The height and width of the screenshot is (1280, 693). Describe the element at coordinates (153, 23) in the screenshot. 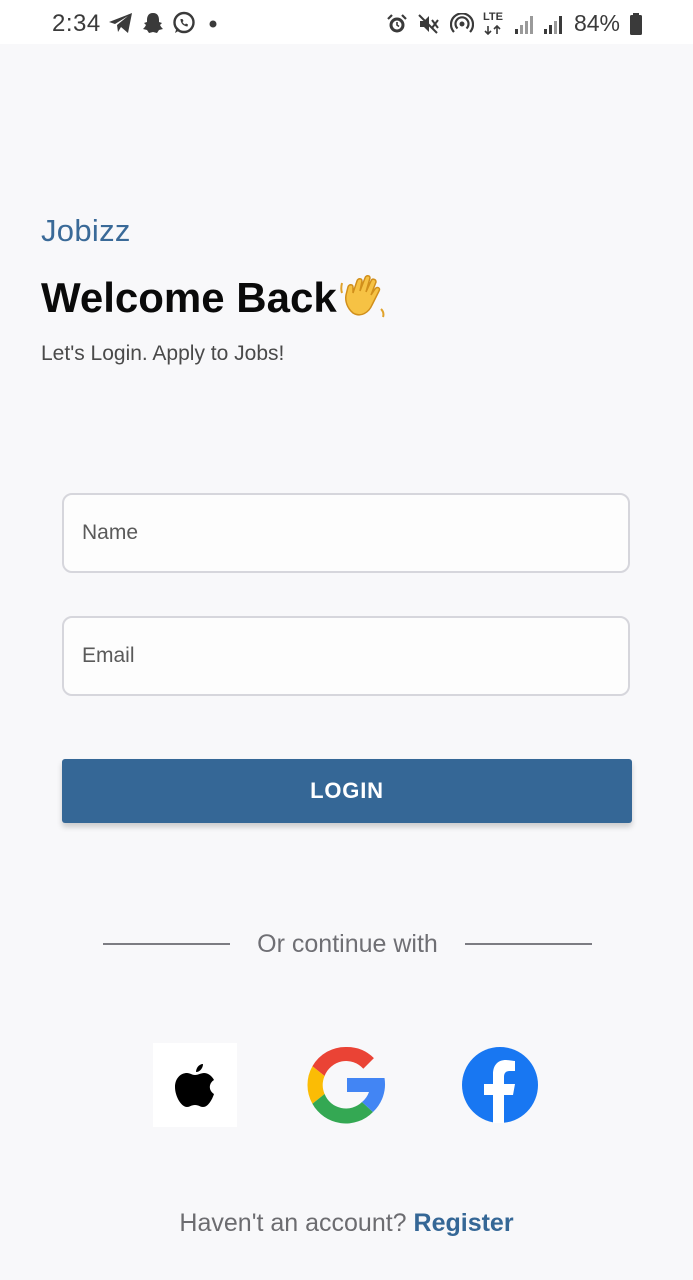

I see `snapchat-icon` at that location.